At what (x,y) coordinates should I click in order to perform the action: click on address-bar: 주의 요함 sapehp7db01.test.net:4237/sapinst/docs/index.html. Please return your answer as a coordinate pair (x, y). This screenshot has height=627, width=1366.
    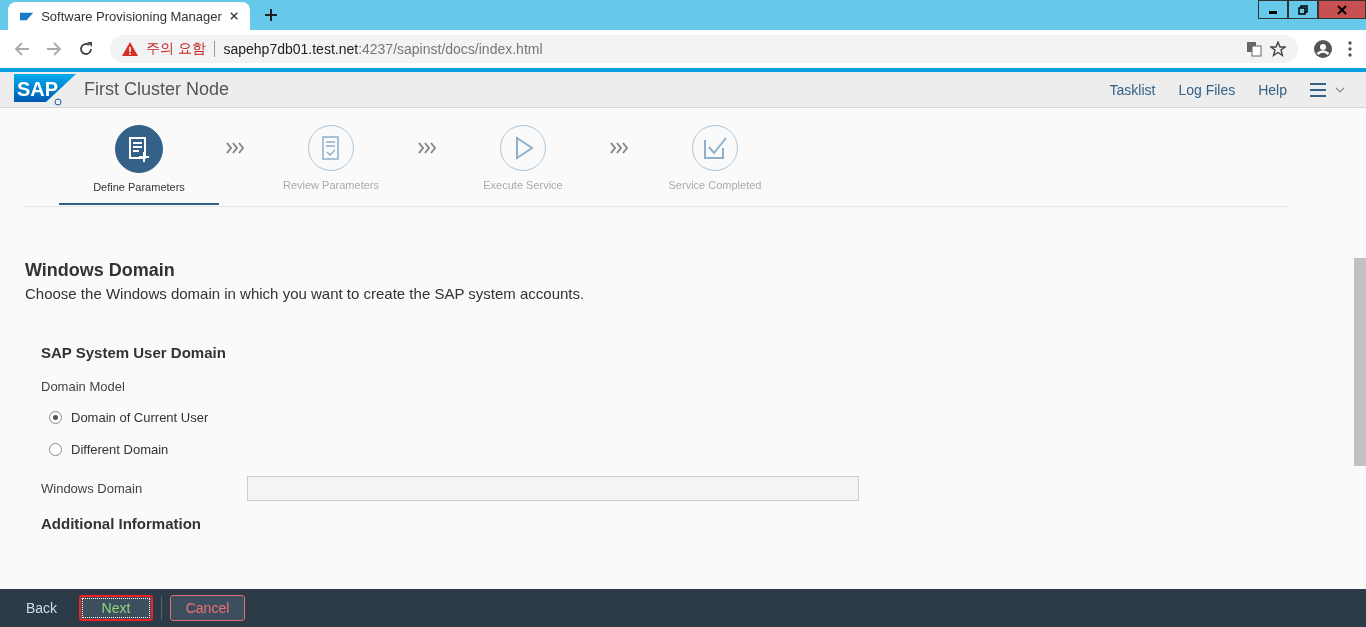
    Looking at the image, I should click on (704, 49).